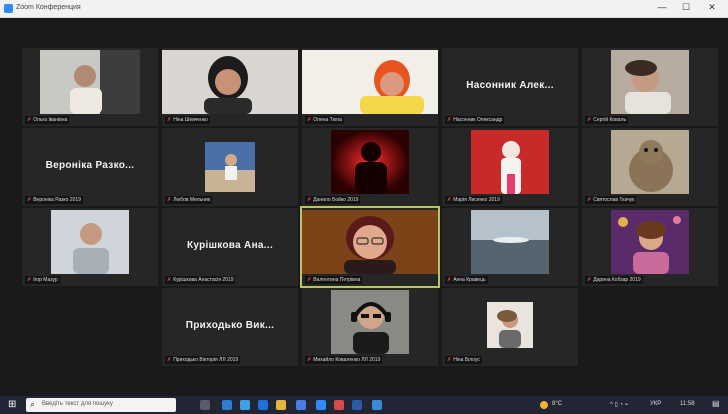 Image resolution: width=728 pixels, height=414 pixels. I want to click on participant-tile: ✗ Ніна Білоус, so click(510, 327).